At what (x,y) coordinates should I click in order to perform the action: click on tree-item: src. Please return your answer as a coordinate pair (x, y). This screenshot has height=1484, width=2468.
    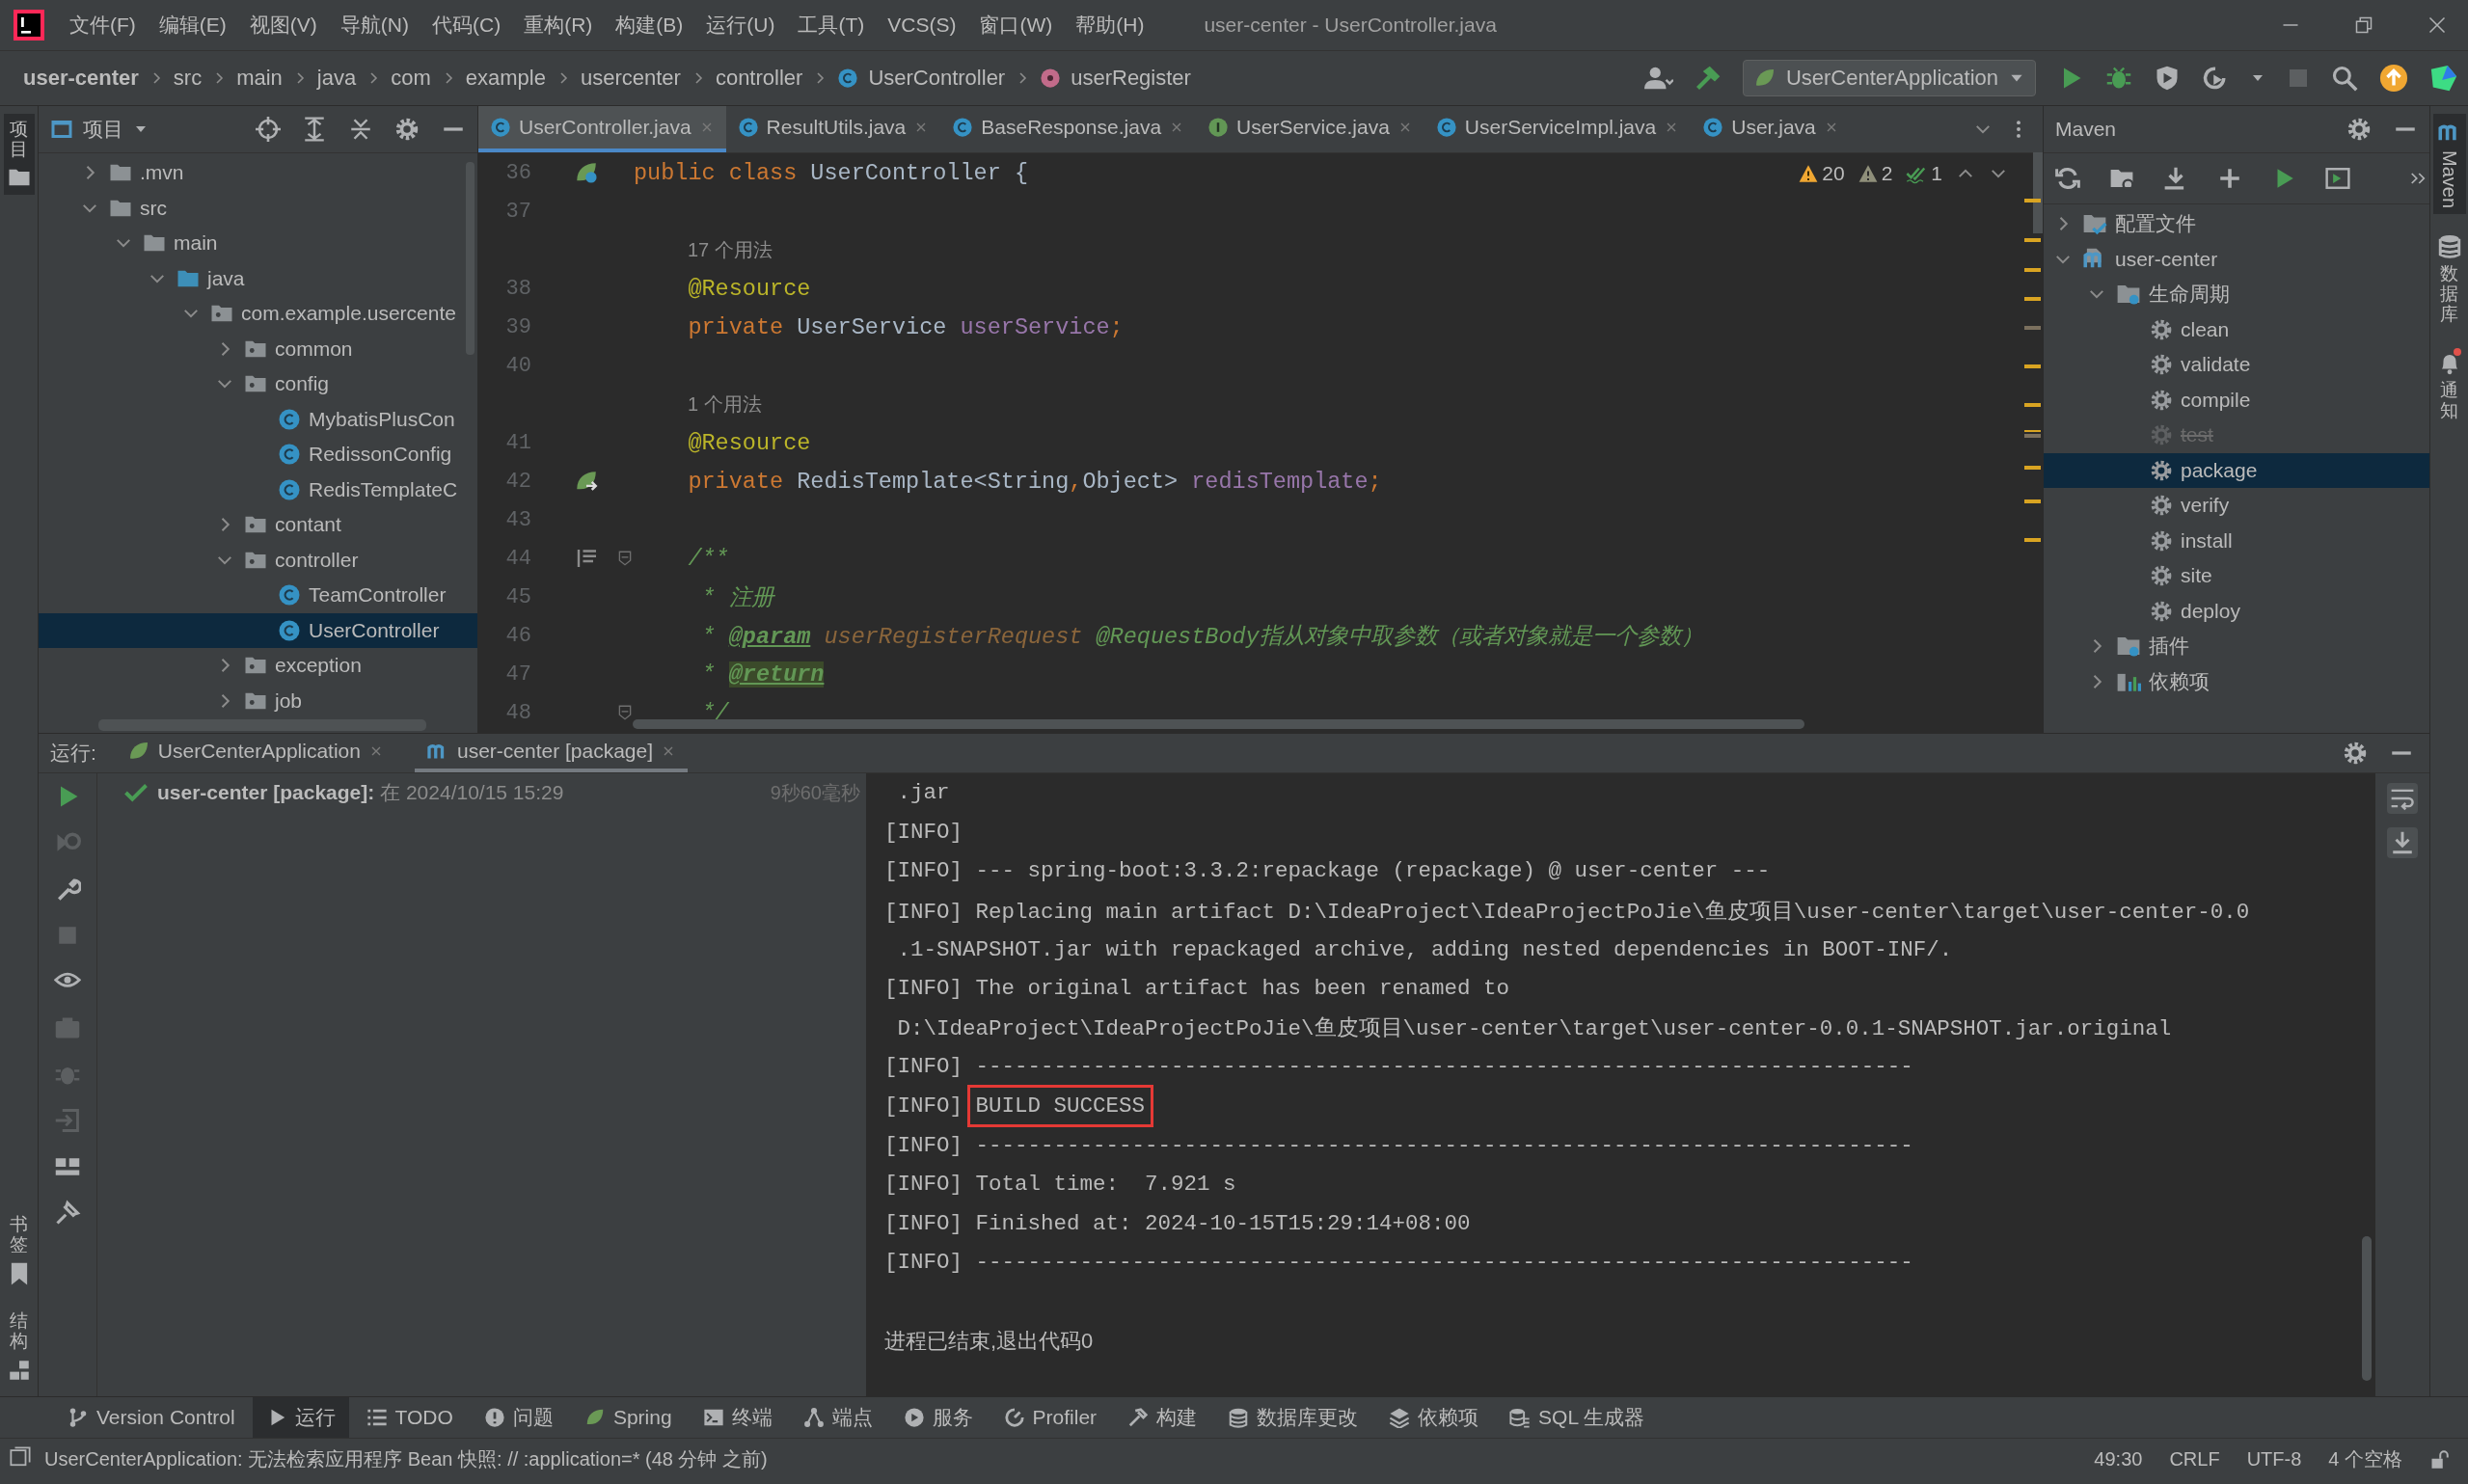
    Looking at the image, I should click on (258, 208).